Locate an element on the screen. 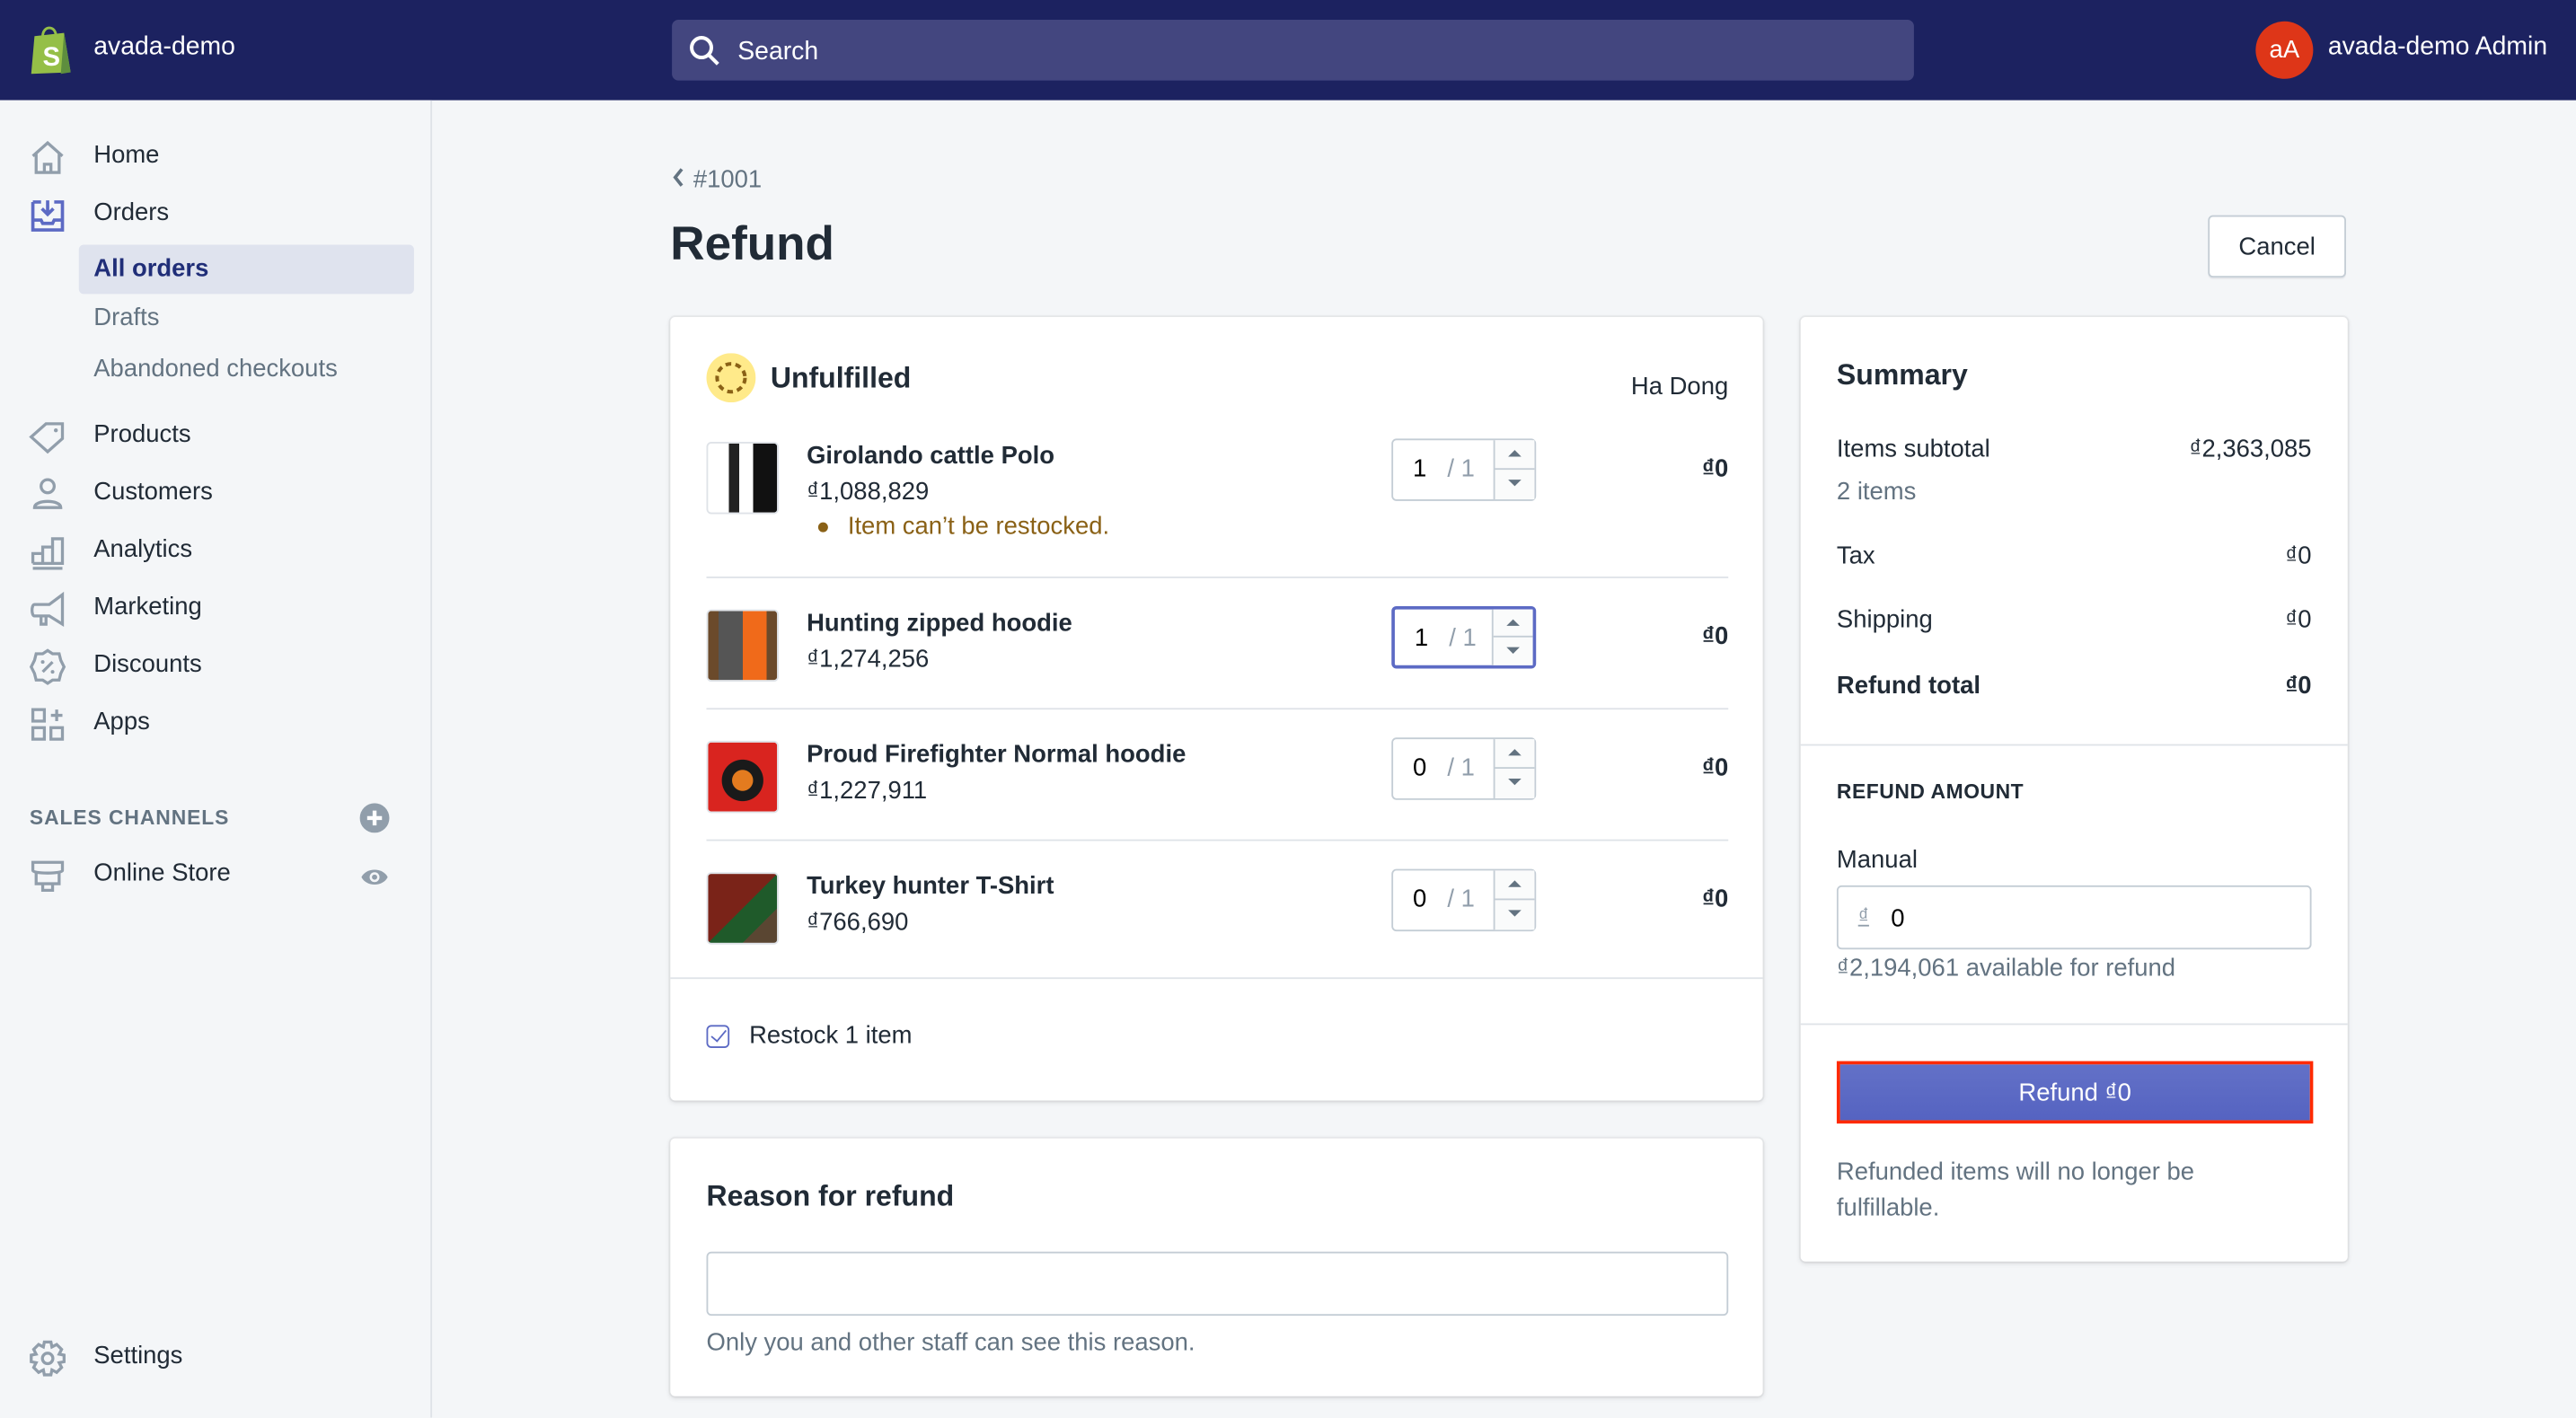 The height and width of the screenshot is (1418, 2576). sidebar-item-abandoned-checkouts: Abandoned checkouts is located at coordinates (247, 369).